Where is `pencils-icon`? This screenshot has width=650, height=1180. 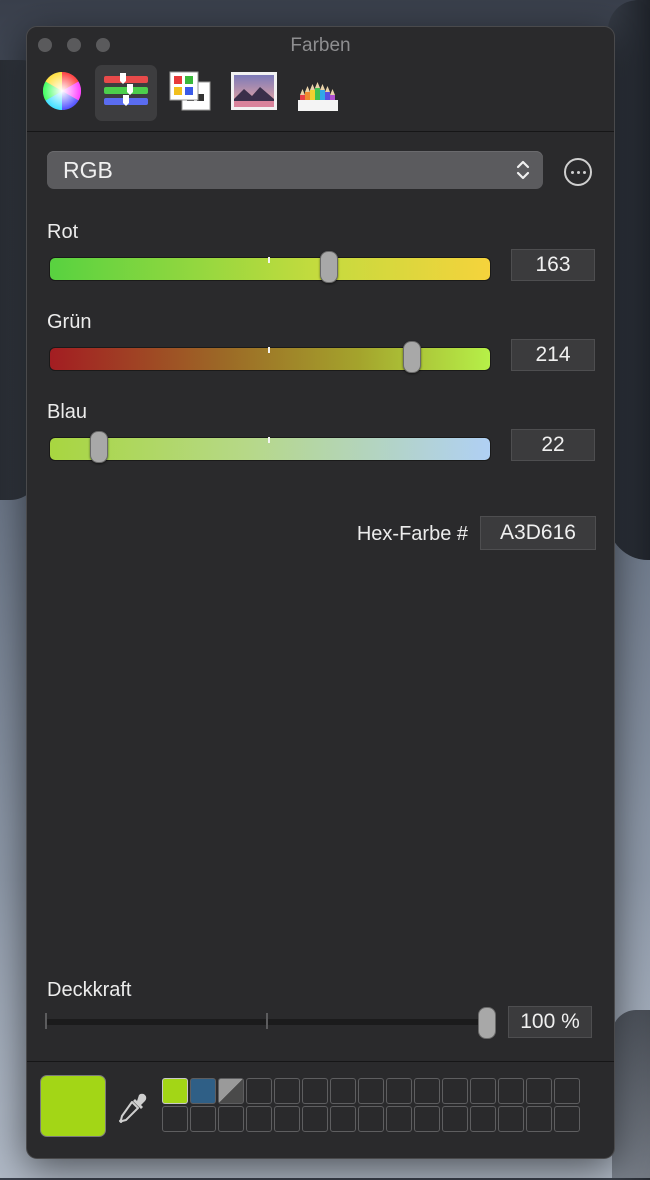 pencils-icon is located at coordinates (318, 93).